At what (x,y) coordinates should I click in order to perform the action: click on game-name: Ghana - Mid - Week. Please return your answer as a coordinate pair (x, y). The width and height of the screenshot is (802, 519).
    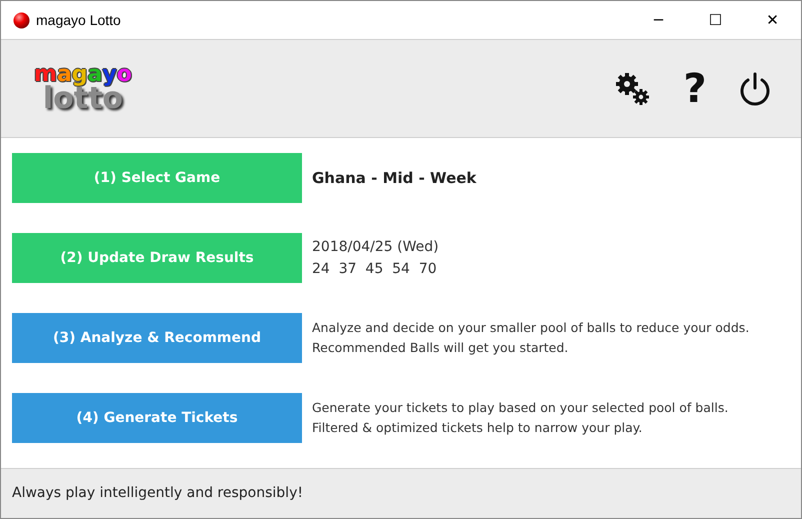
    Looking at the image, I should click on (394, 178).